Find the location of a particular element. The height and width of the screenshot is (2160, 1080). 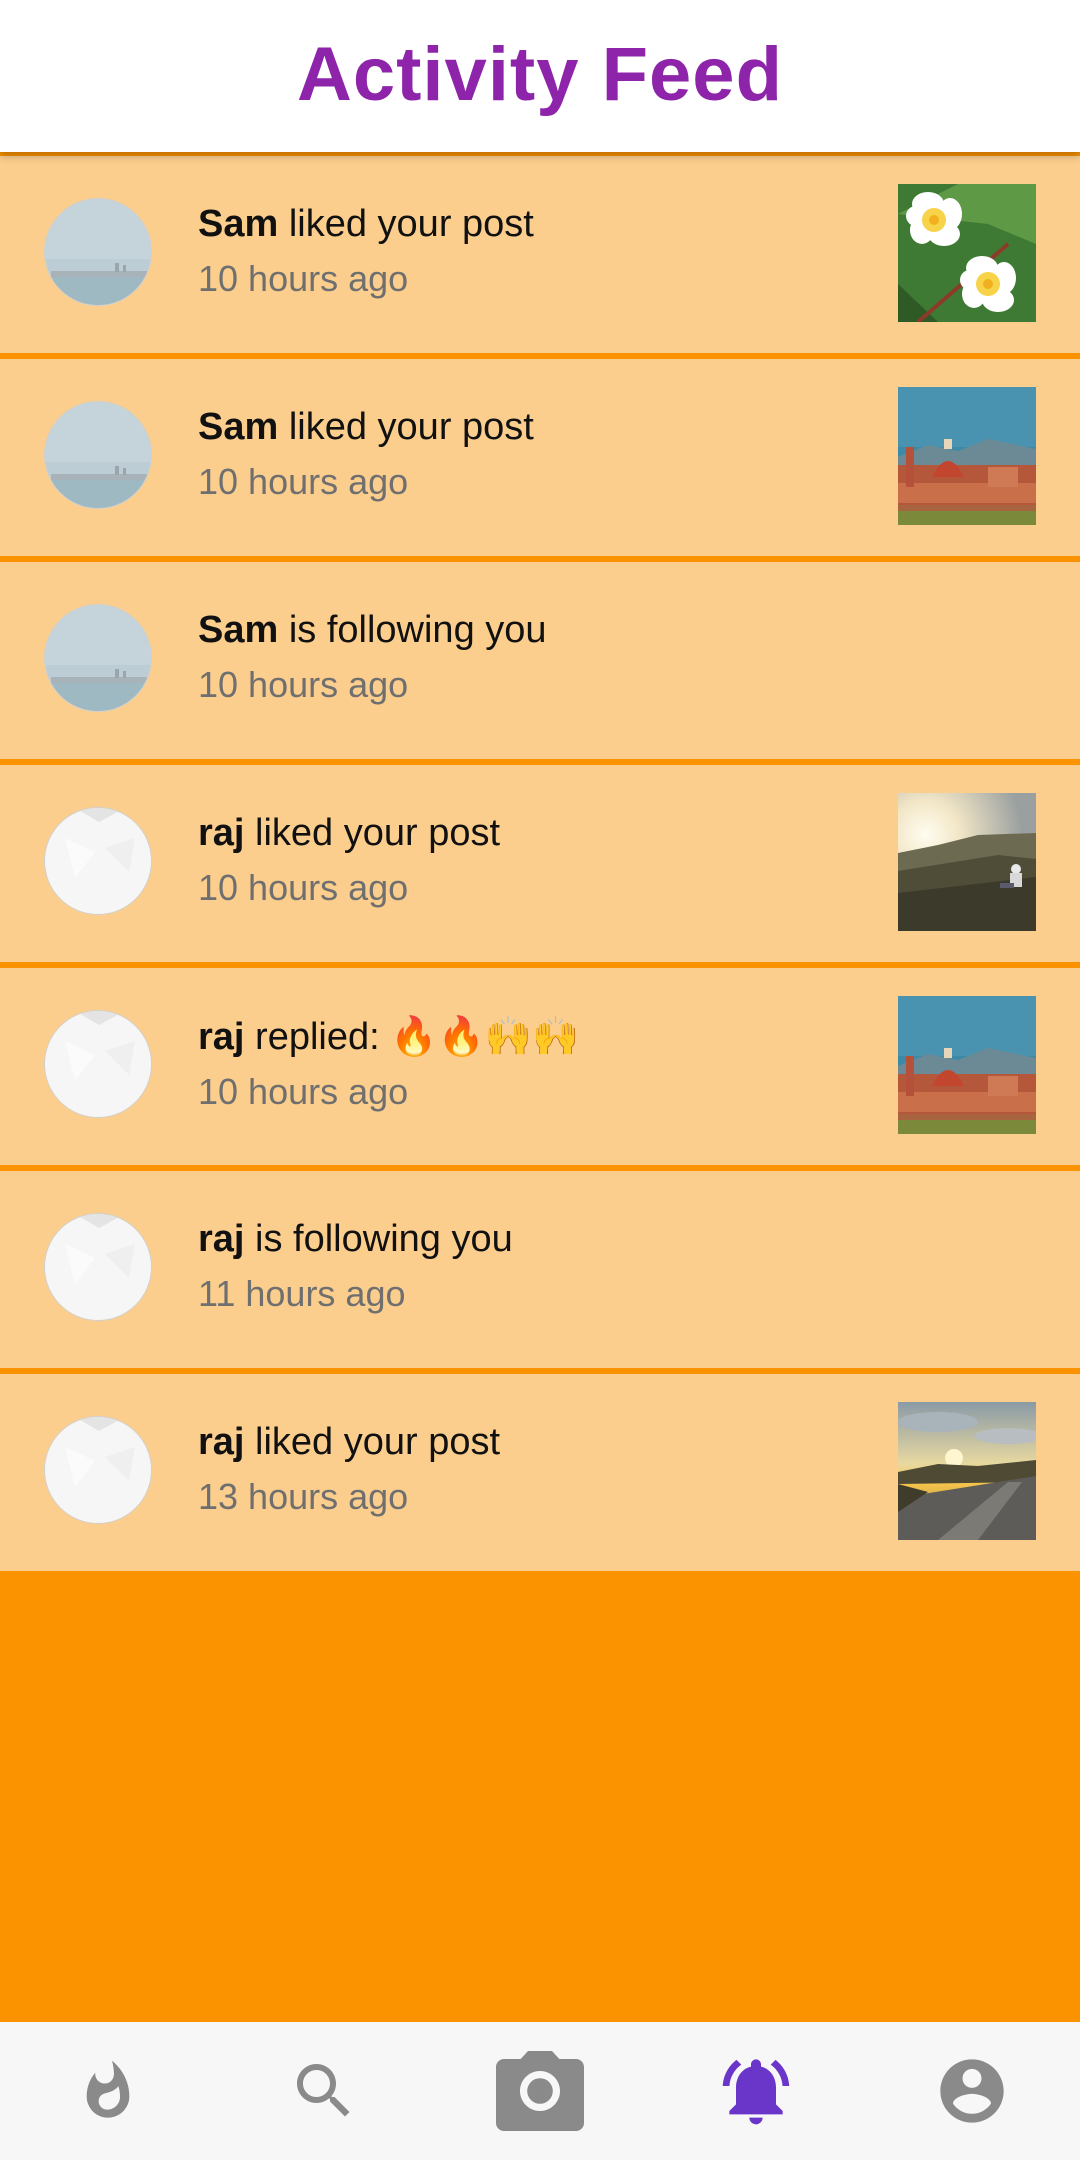

action-text: replied: is located at coordinates (317, 1037).